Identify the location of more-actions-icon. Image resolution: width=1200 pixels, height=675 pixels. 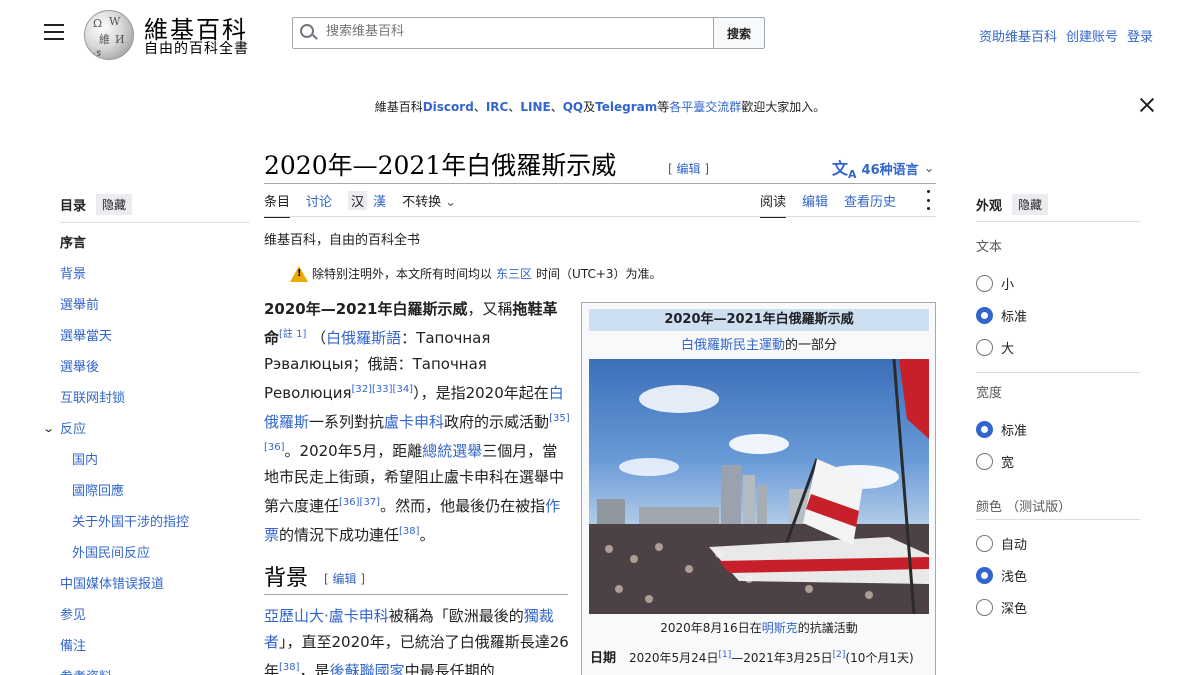
(928, 200).